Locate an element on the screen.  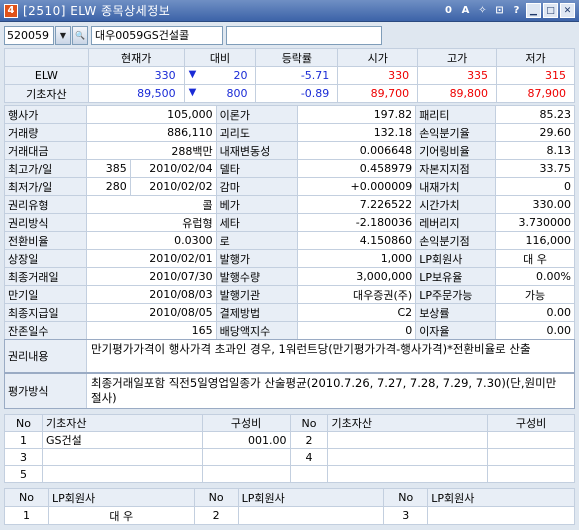
info-value: 가능 is located at coordinates (535, 294).